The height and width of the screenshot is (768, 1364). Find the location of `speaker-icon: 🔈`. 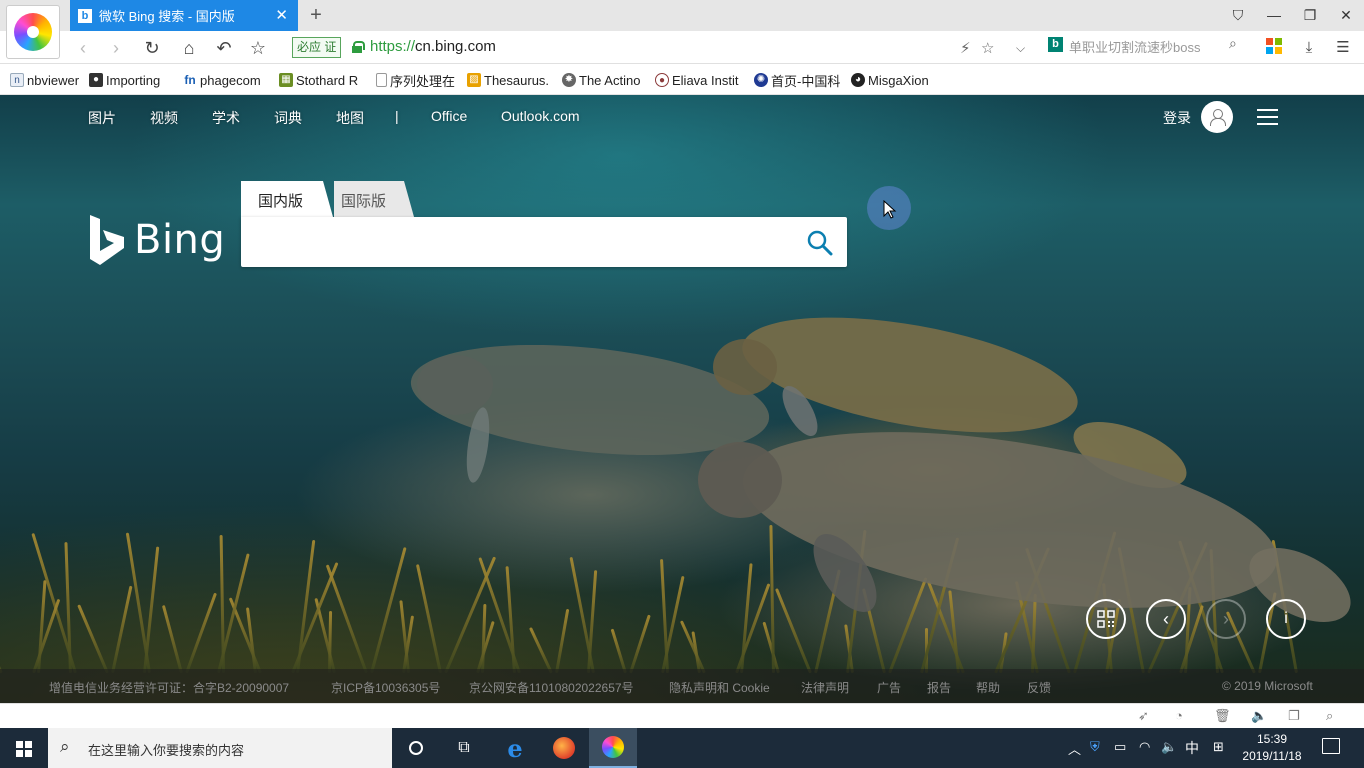

speaker-icon: 🔈 is located at coordinates (1169, 747).